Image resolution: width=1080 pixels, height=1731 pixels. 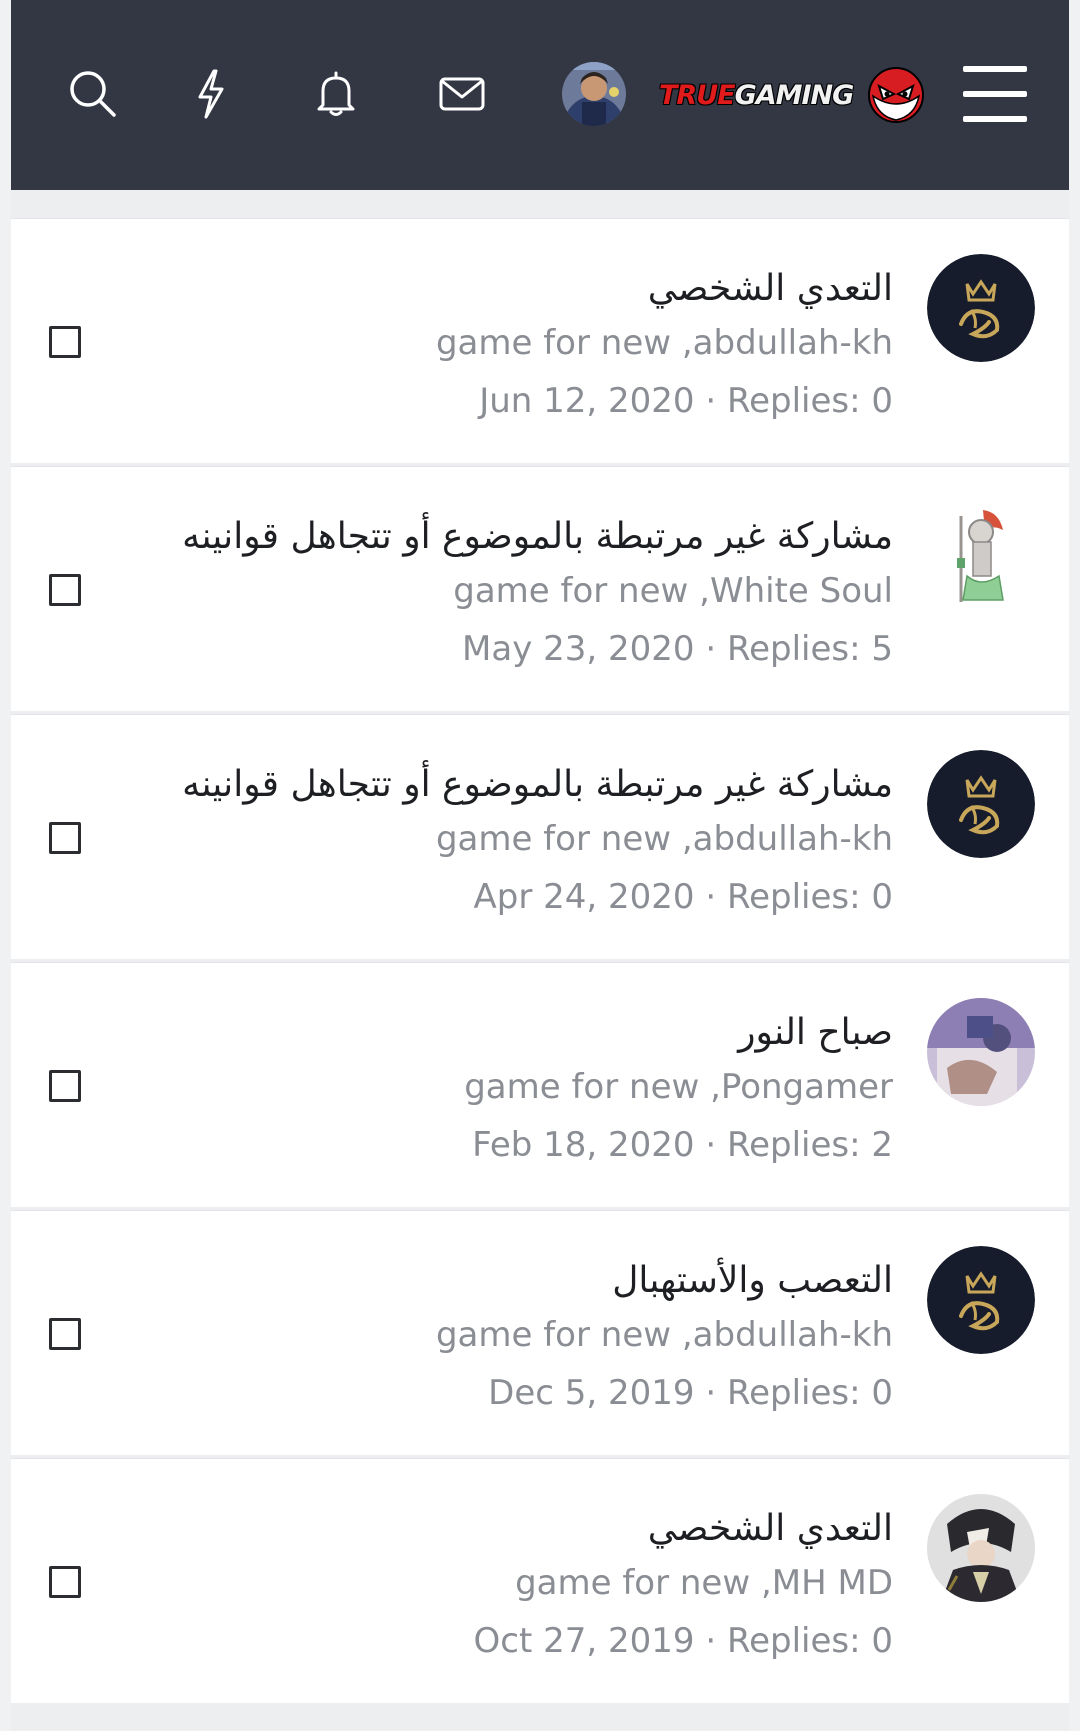 I want to click on thread-date: Jun 12, 2020, so click(x=587, y=401).